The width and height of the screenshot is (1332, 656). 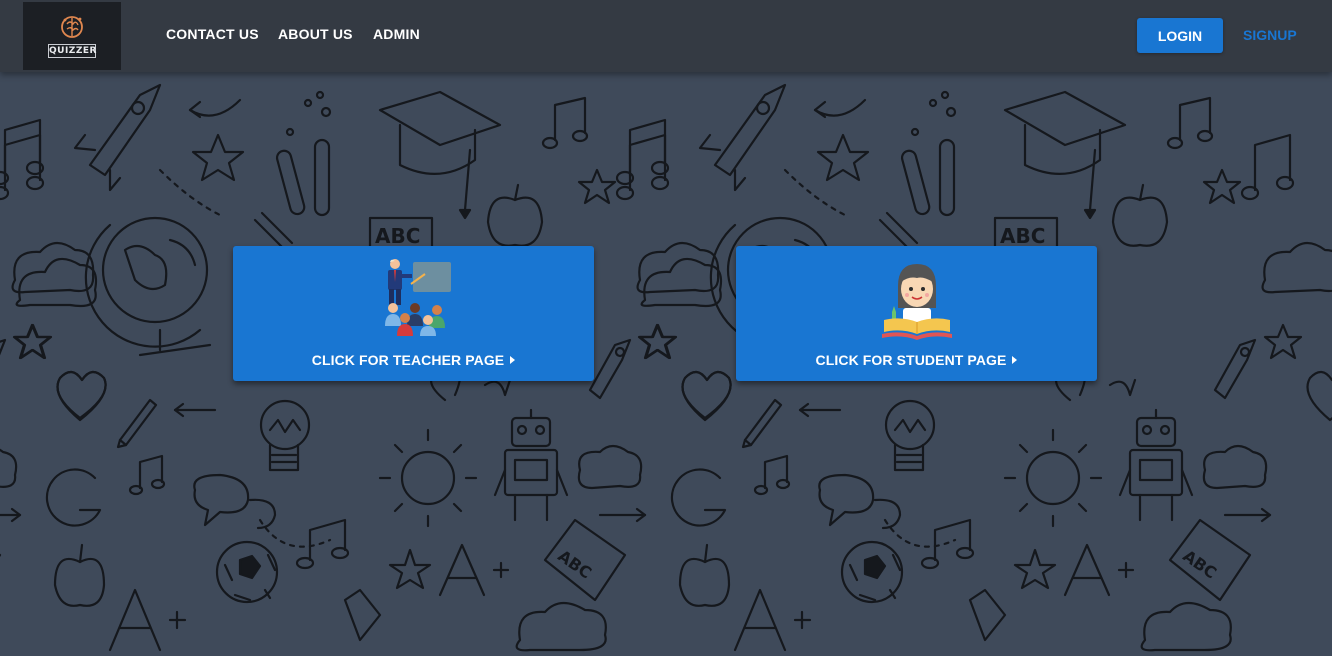 I want to click on teacher-page-card: CLICK FOR TEACHER PAGE, so click(x=413, y=313).